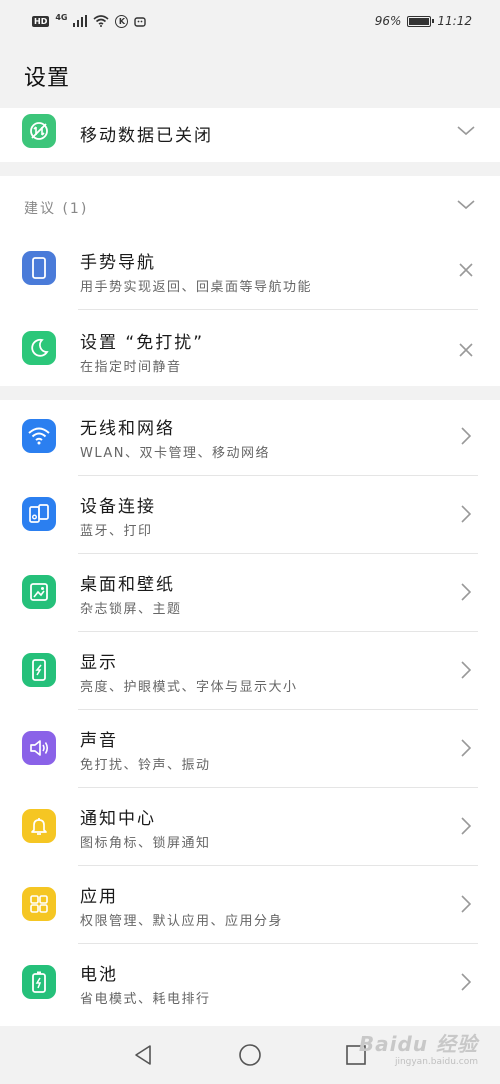 The height and width of the screenshot is (1084, 500). I want to click on status-right: 96% 11:12, so click(423, 21).